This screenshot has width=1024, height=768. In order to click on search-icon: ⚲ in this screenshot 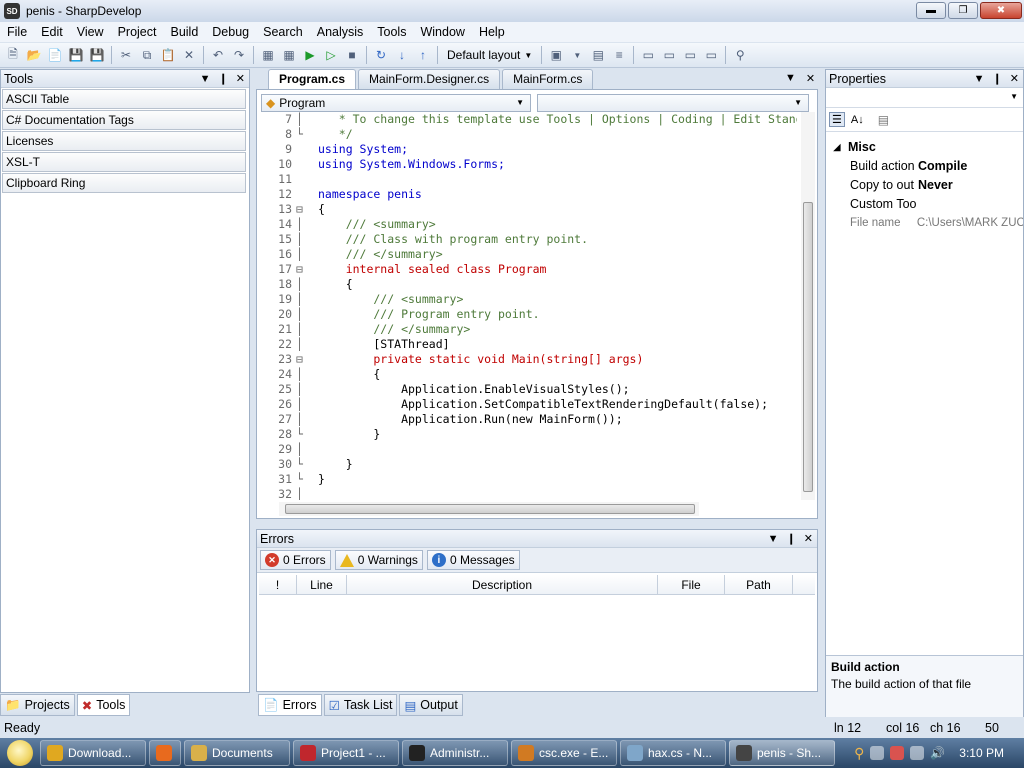, I will do `click(859, 753)`.